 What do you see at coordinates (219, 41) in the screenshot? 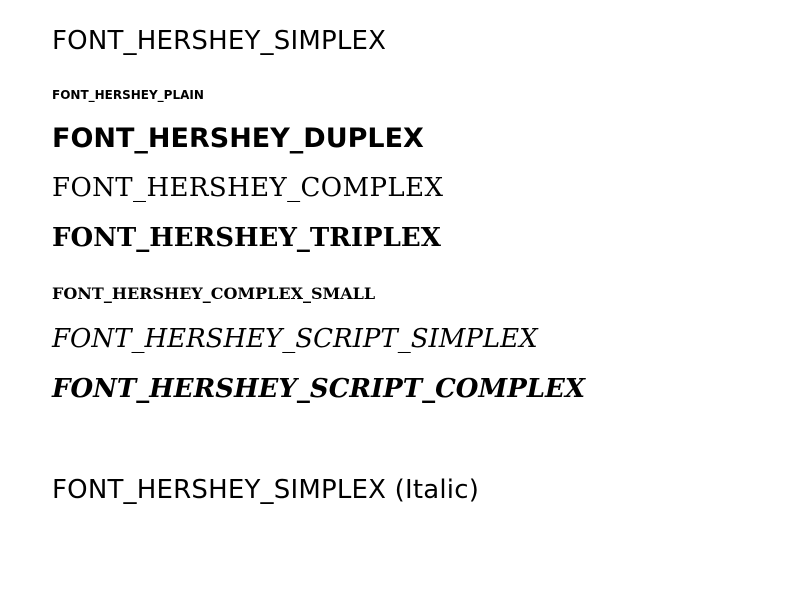
I see `sample-hershey-simplex: FONT_HERSHEY_SIMPLEX` at bounding box center [219, 41].